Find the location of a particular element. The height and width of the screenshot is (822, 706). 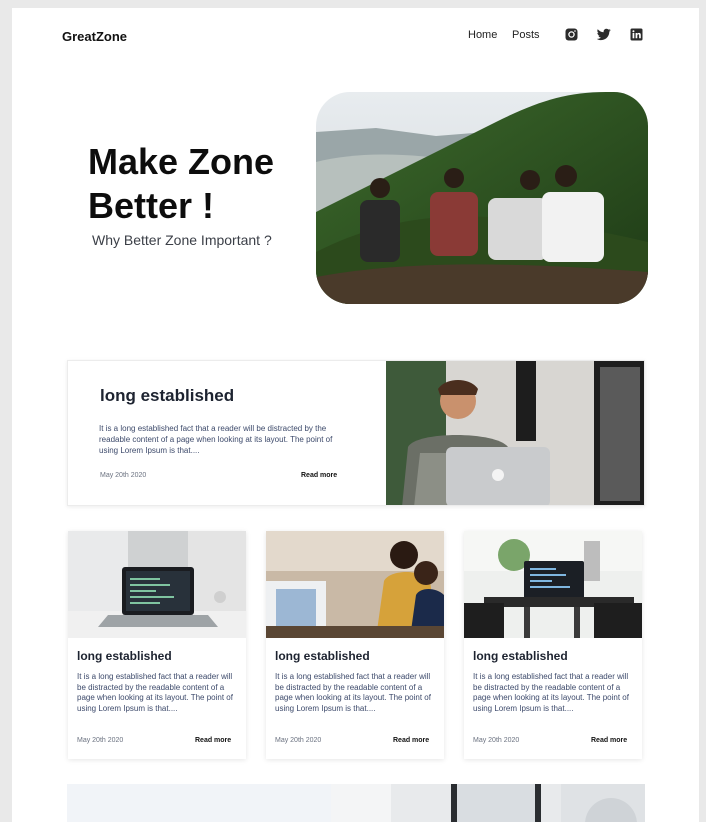

featured-read-more-link: Read more is located at coordinates (319, 475).